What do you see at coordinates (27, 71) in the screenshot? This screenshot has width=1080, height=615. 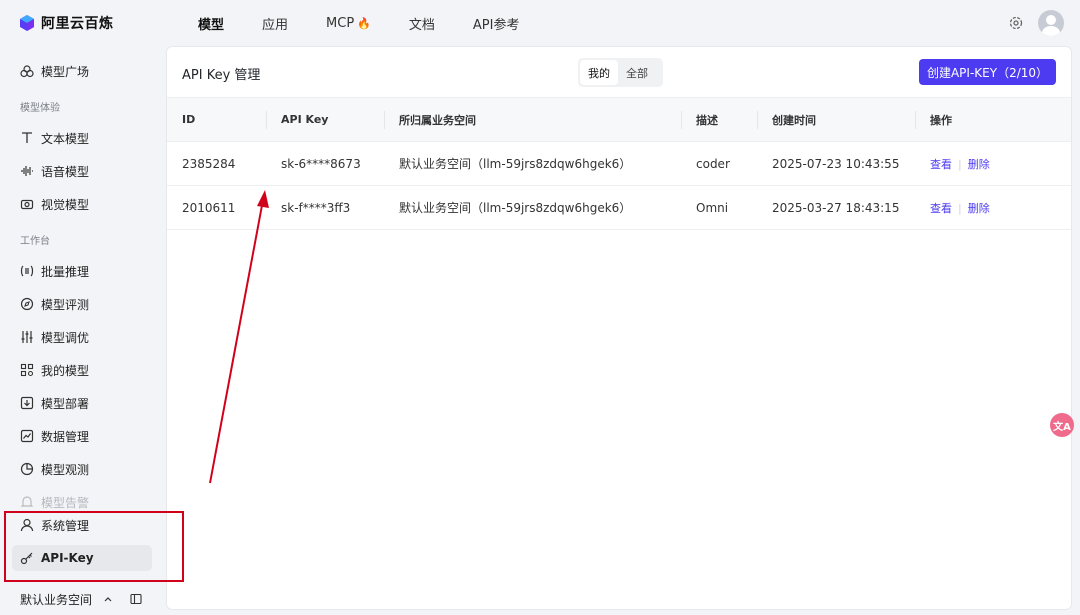 I see `cube-icon` at bounding box center [27, 71].